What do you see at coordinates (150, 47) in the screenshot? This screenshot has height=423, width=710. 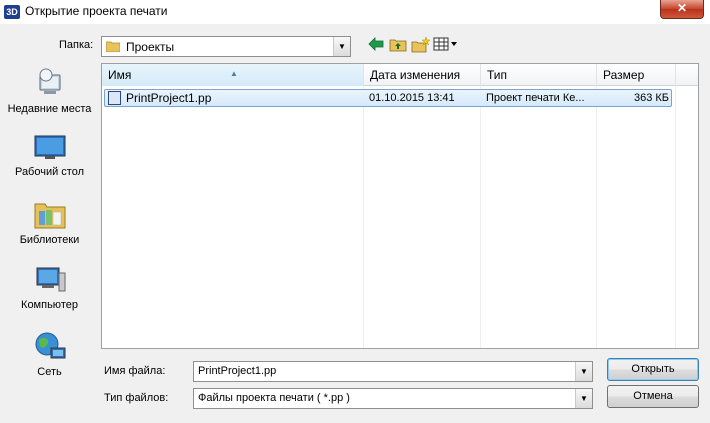 I see `folder-value: Проекты` at bounding box center [150, 47].